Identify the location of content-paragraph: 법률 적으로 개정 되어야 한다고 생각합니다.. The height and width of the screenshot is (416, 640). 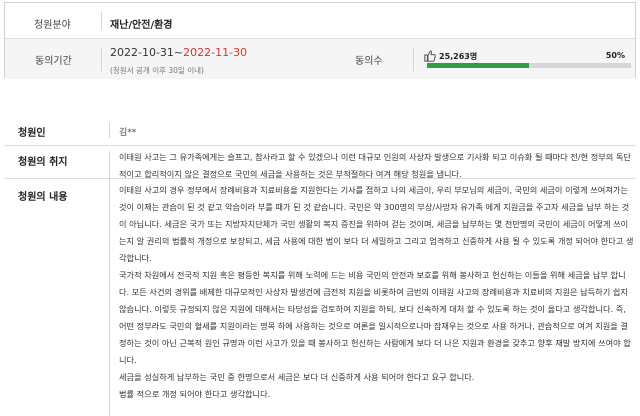
(195, 394).